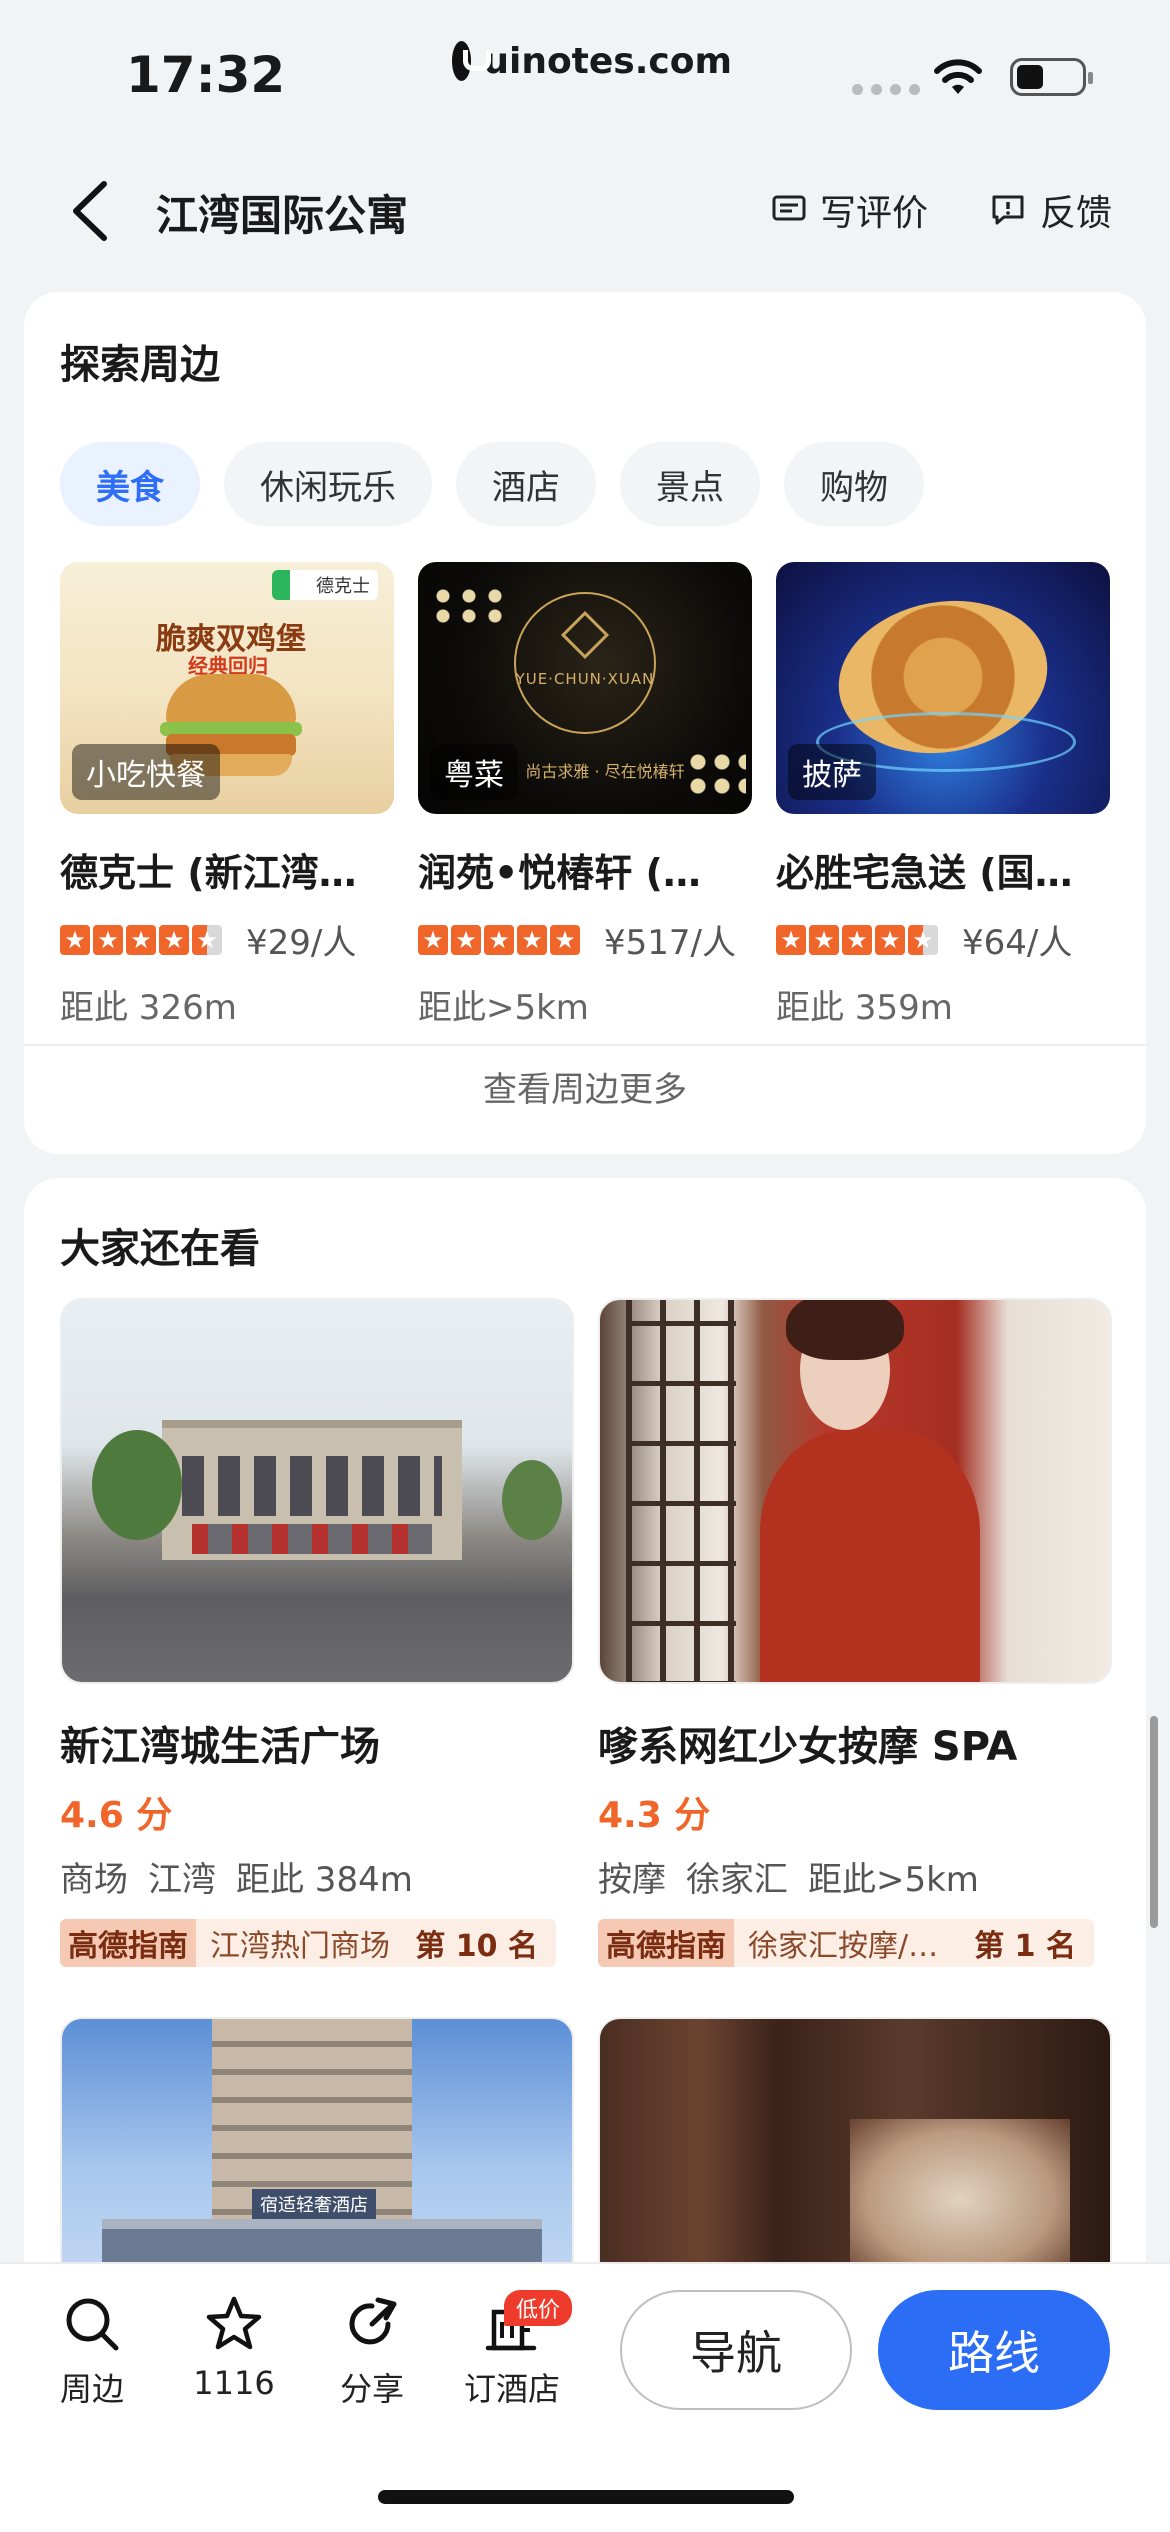 This screenshot has width=1170, height=2532. I want to click on poi-distance: 距此>5km, so click(503, 1008).